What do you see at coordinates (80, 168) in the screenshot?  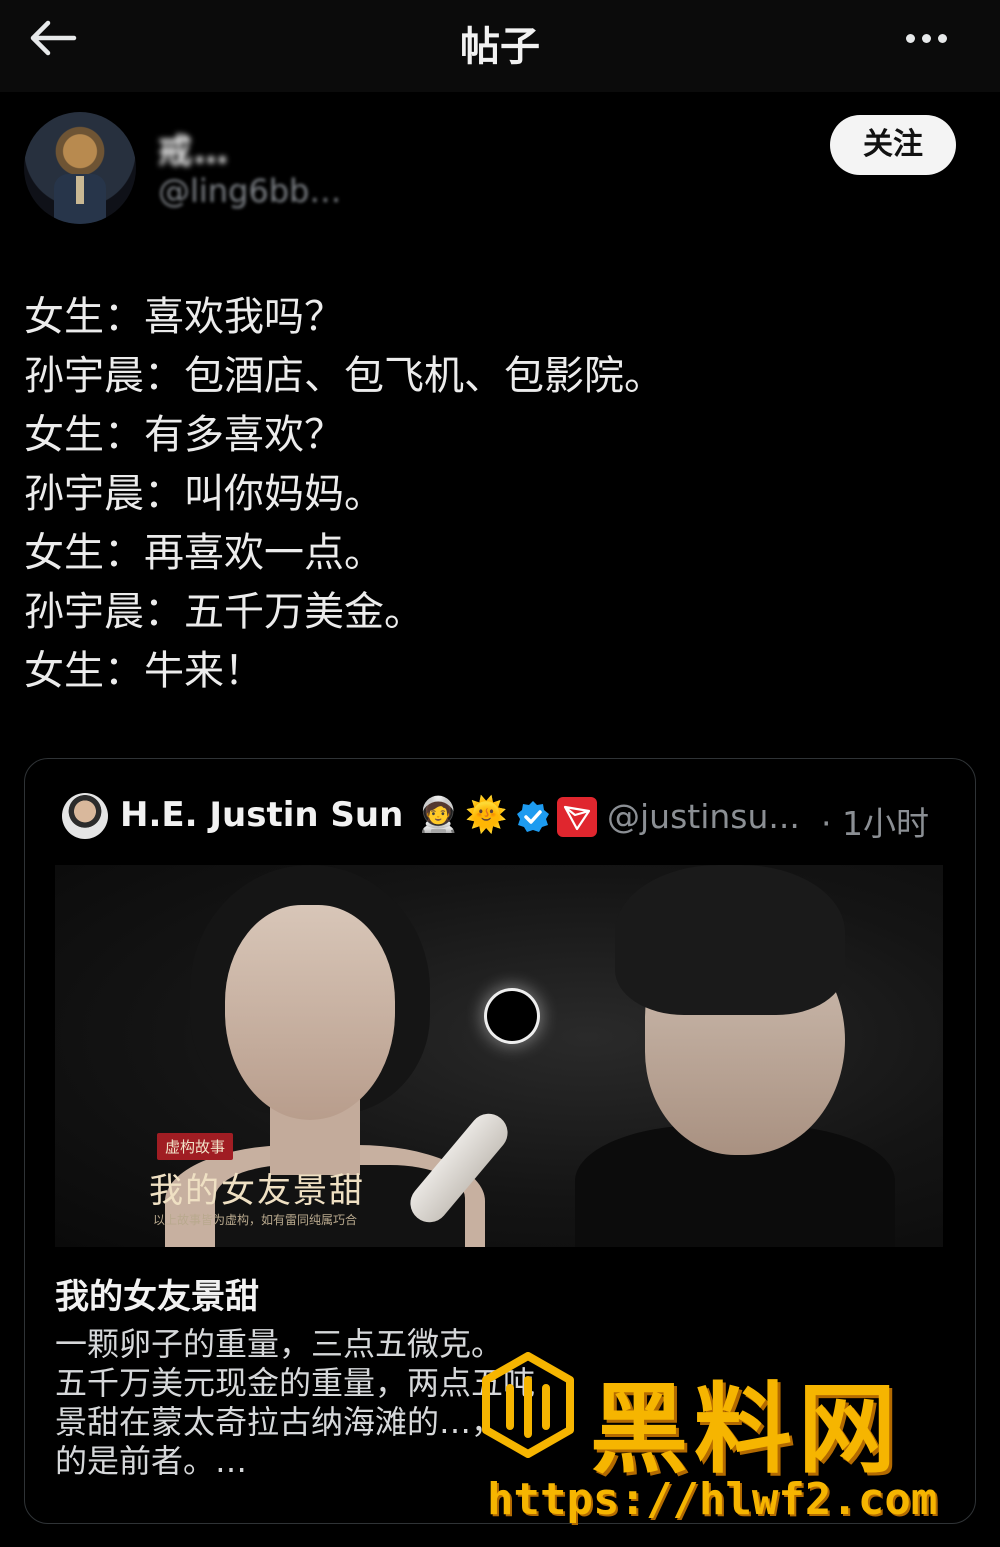 I see `author-avatar` at bounding box center [80, 168].